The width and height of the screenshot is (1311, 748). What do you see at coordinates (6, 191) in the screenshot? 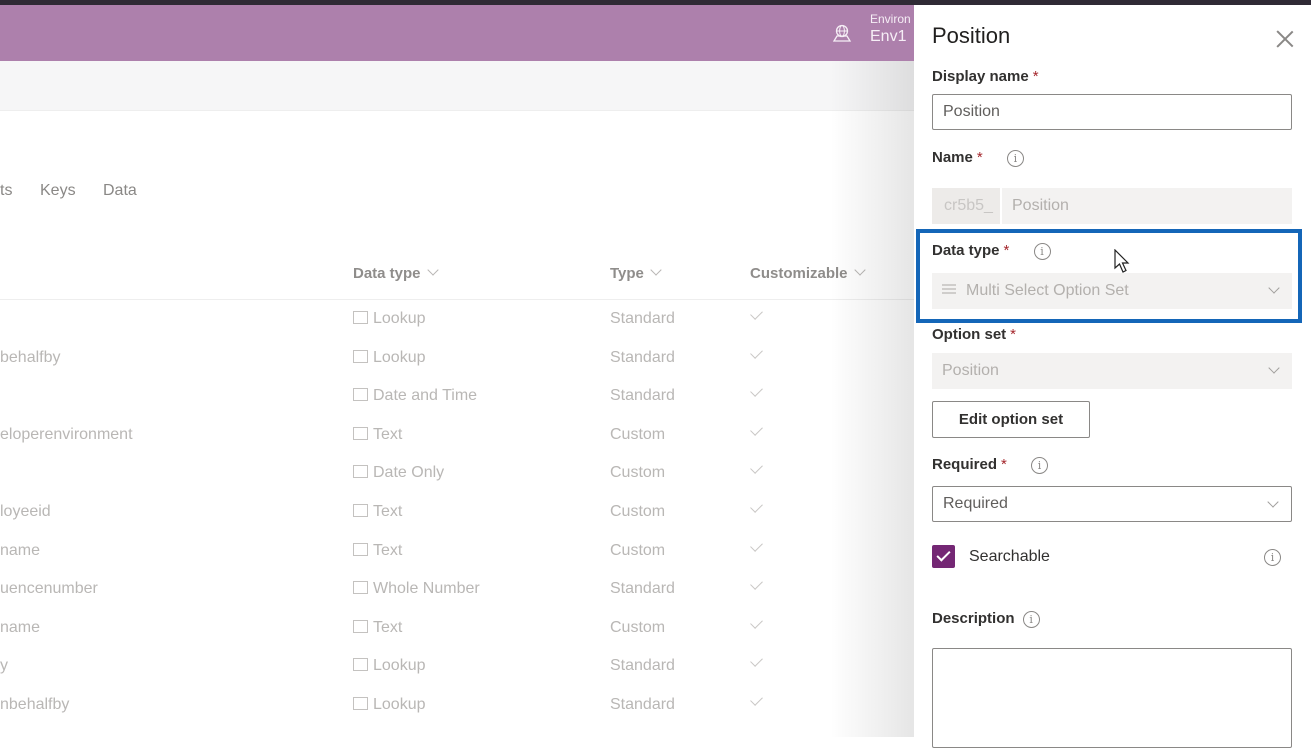
I see `tab-events: ts` at bounding box center [6, 191].